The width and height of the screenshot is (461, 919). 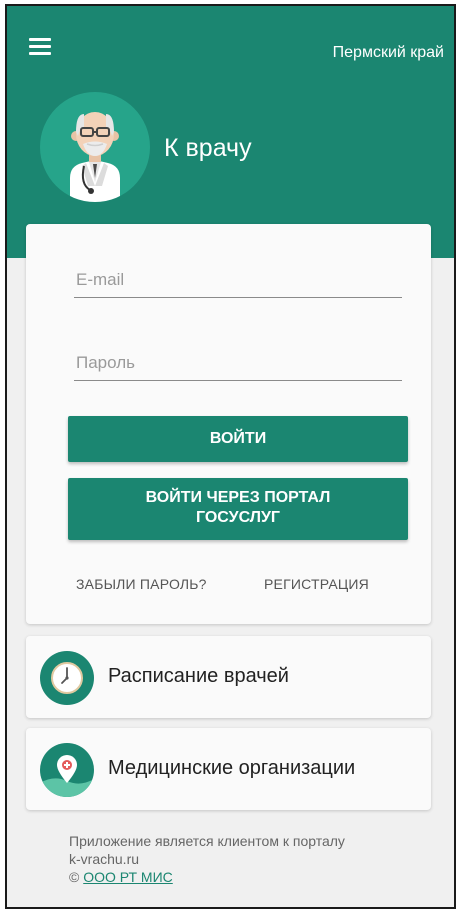 I want to click on gosuslugi-button-line2: ГОСУСЛУГ, so click(x=237, y=517).